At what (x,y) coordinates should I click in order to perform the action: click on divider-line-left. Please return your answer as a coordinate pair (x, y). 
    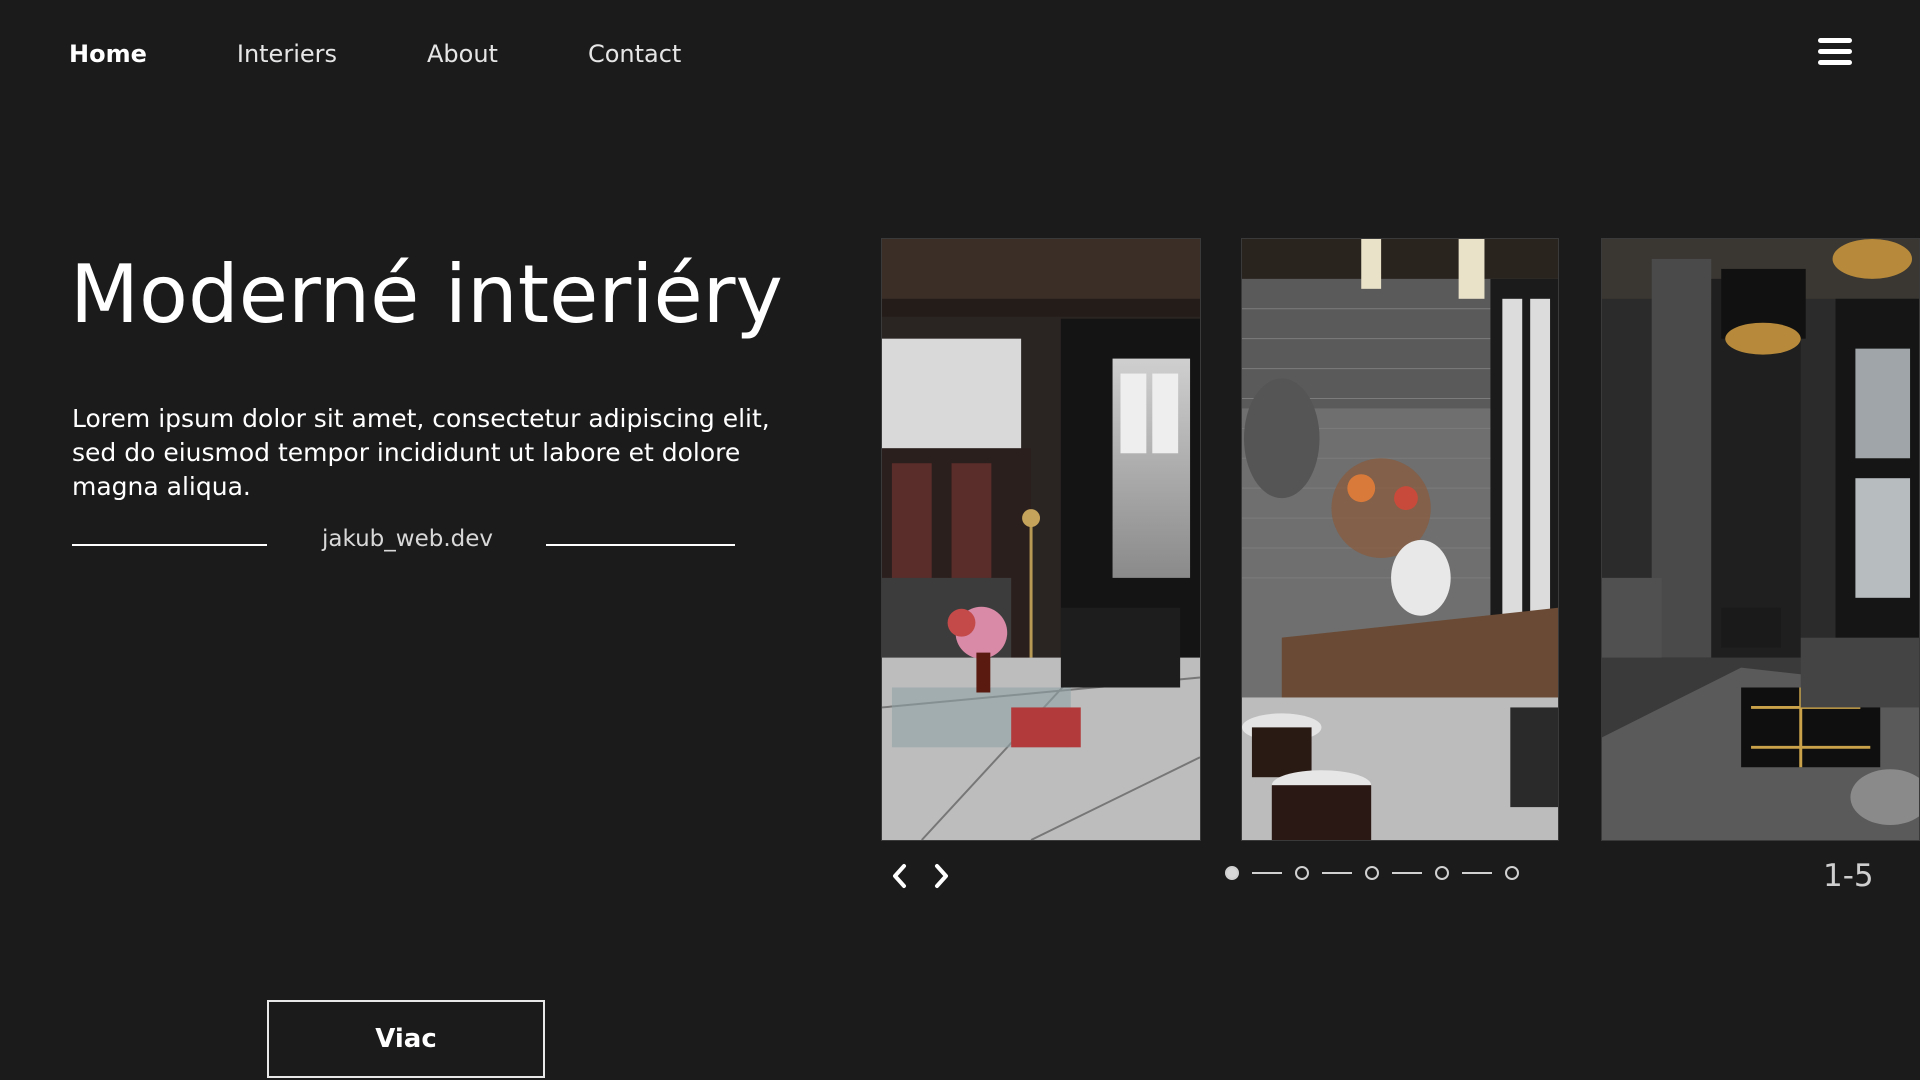
    Looking at the image, I should click on (169, 545).